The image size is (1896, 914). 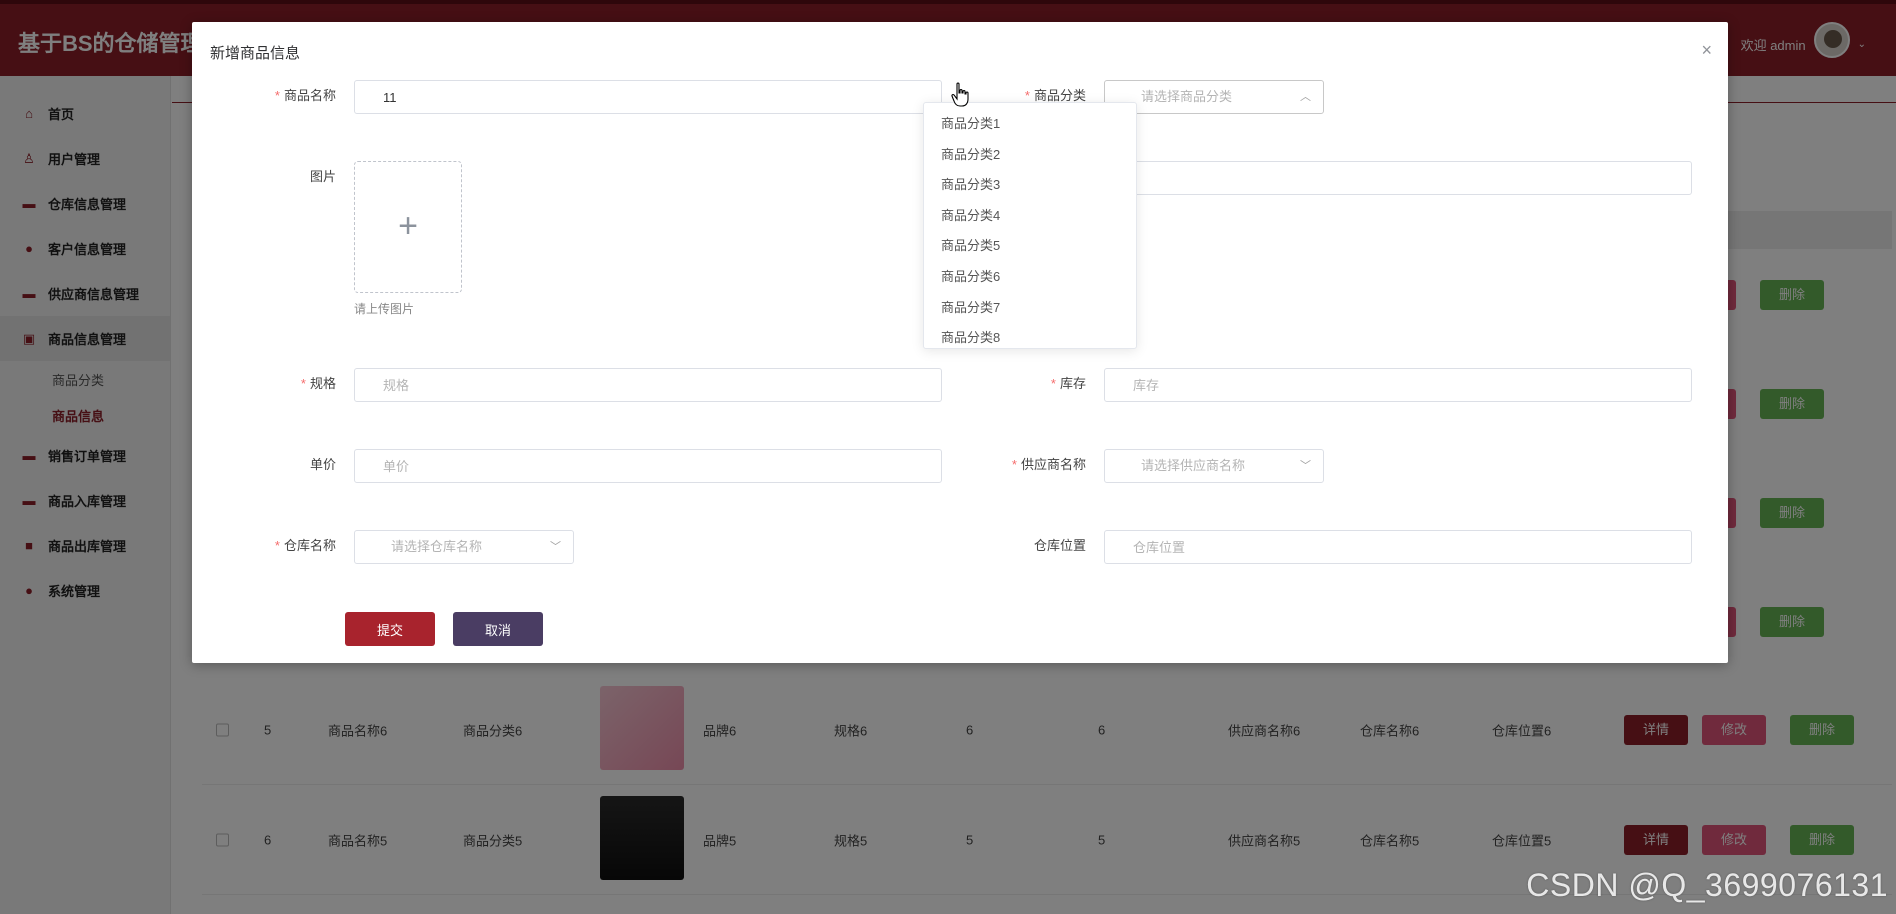 What do you see at coordinates (1193, 465) in the screenshot?
I see `supplier-placeholder: 请选择供应商名称` at bounding box center [1193, 465].